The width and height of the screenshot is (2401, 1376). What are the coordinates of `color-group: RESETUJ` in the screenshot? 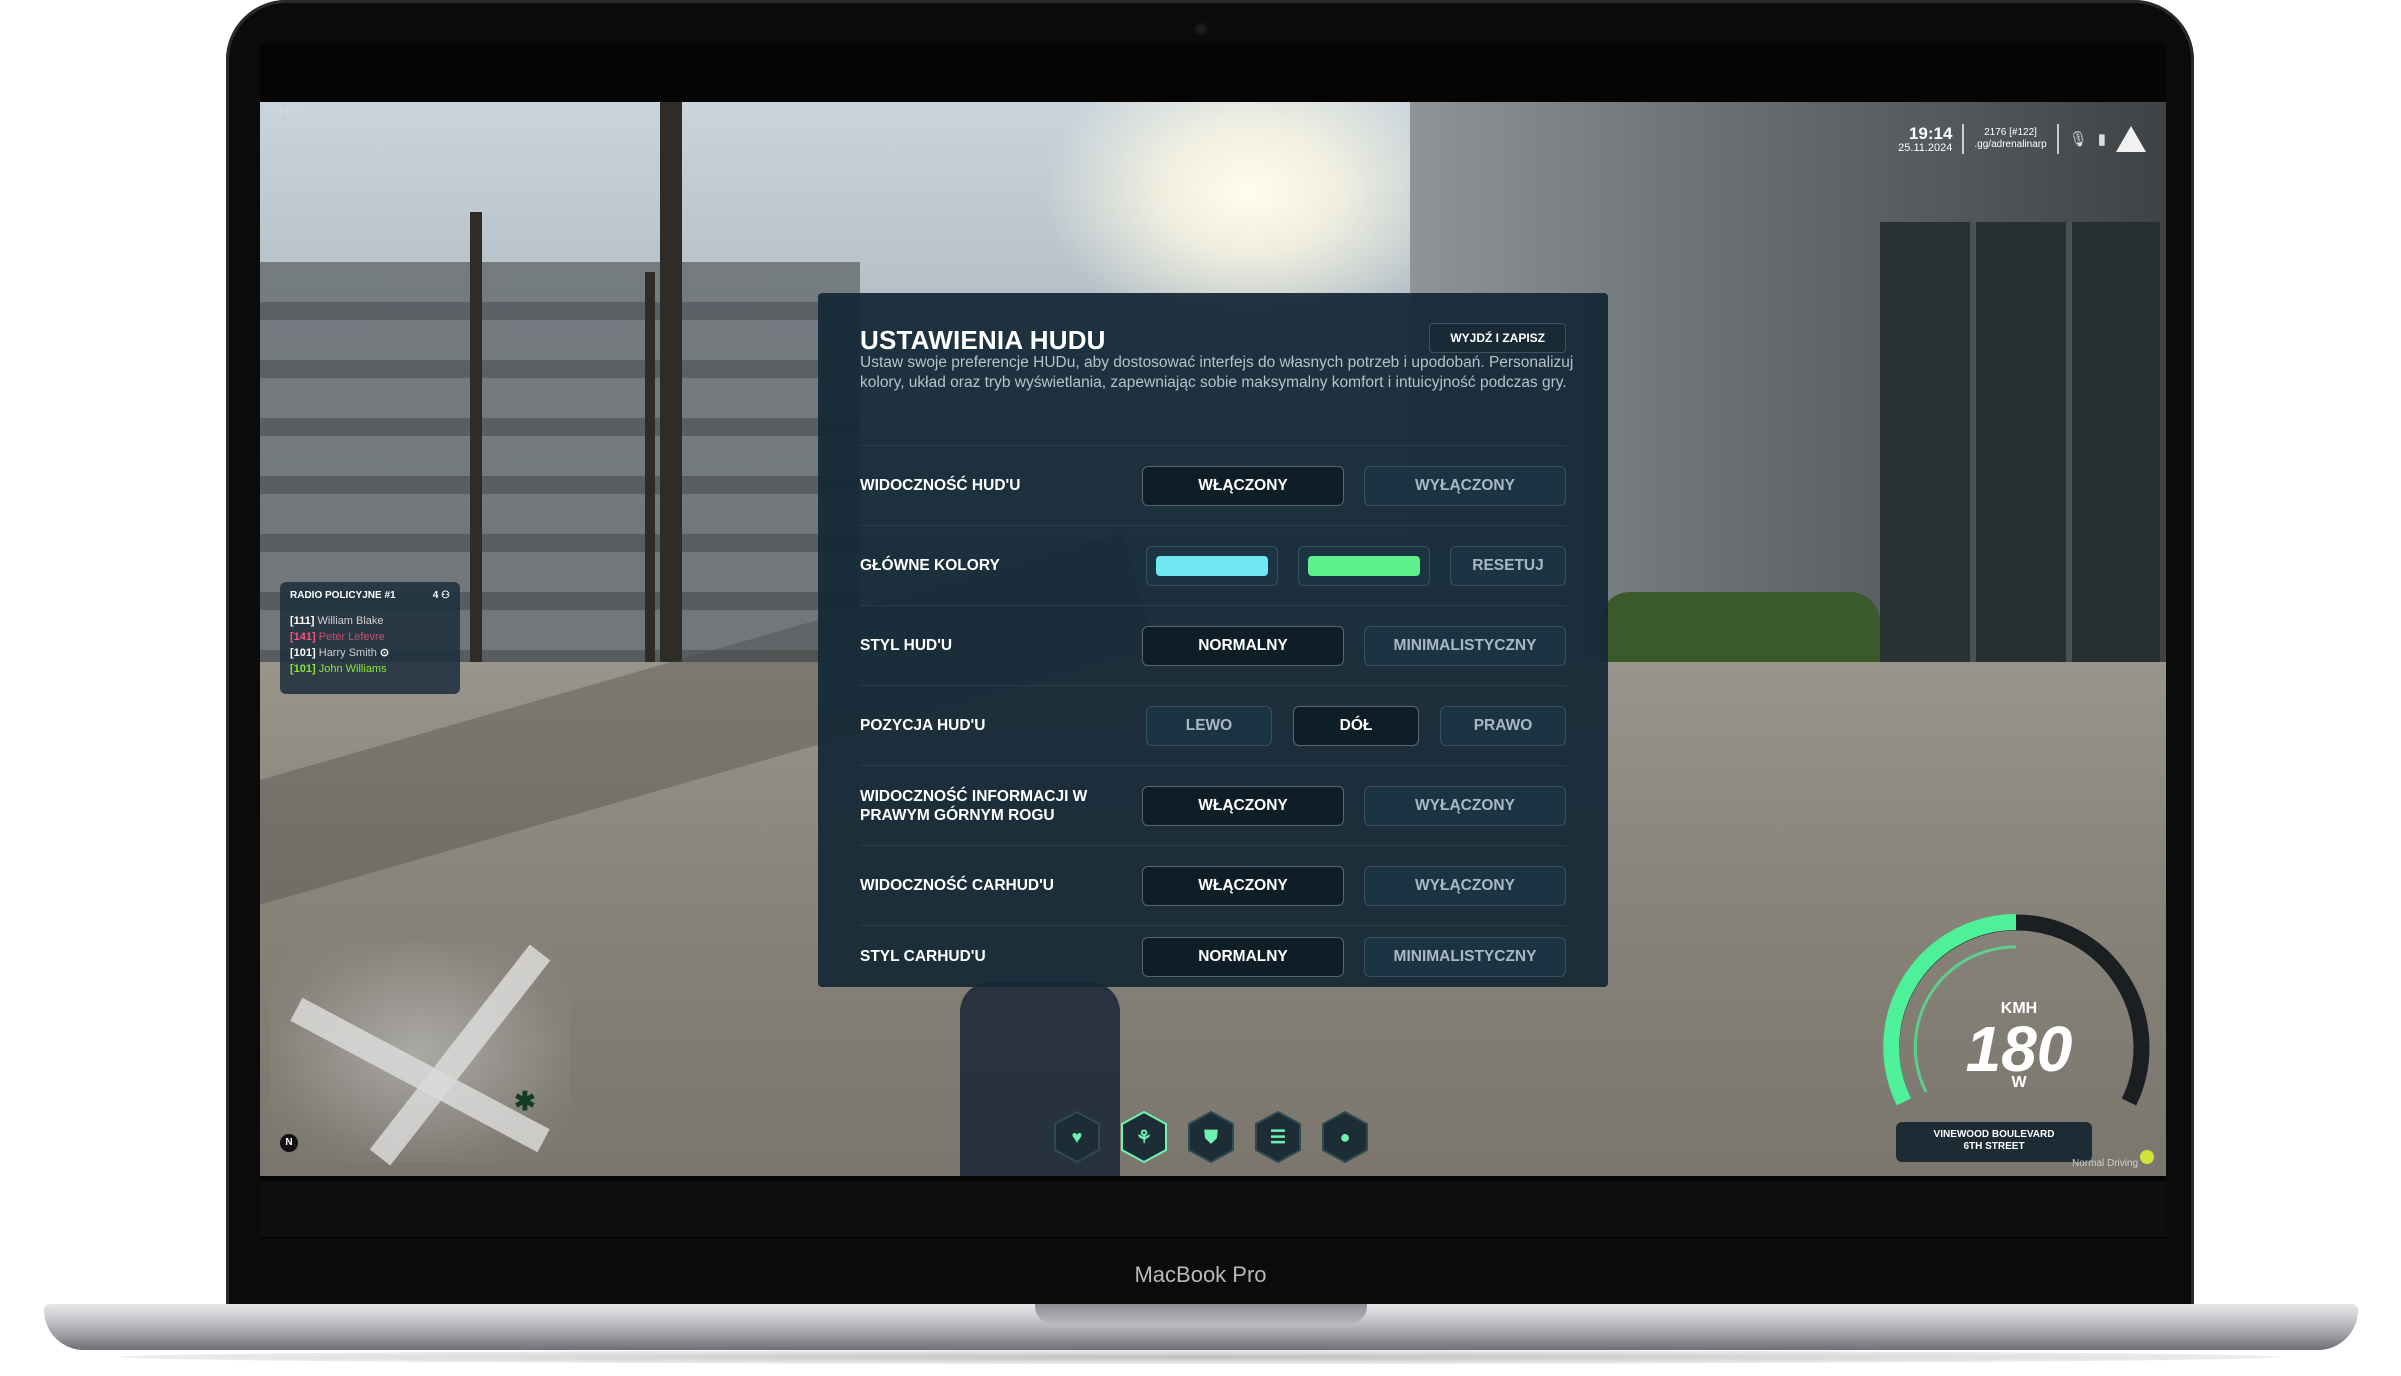 It's located at (1356, 565).